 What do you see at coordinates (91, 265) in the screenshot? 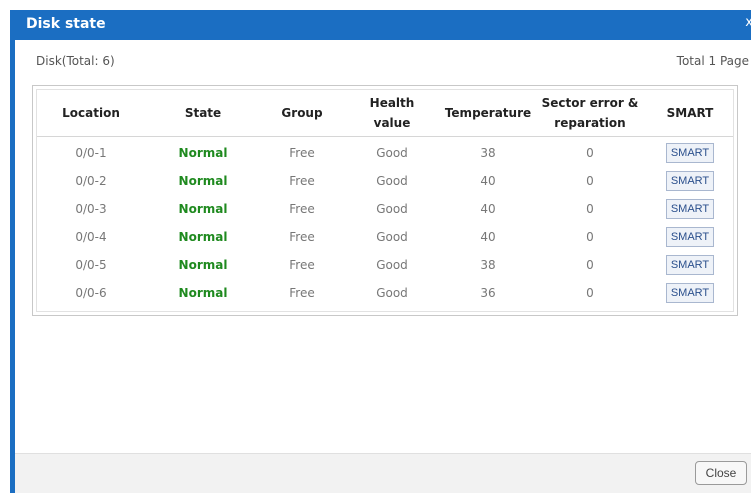
I see `cell-location: 0/0-5` at bounding box center [91, 265].